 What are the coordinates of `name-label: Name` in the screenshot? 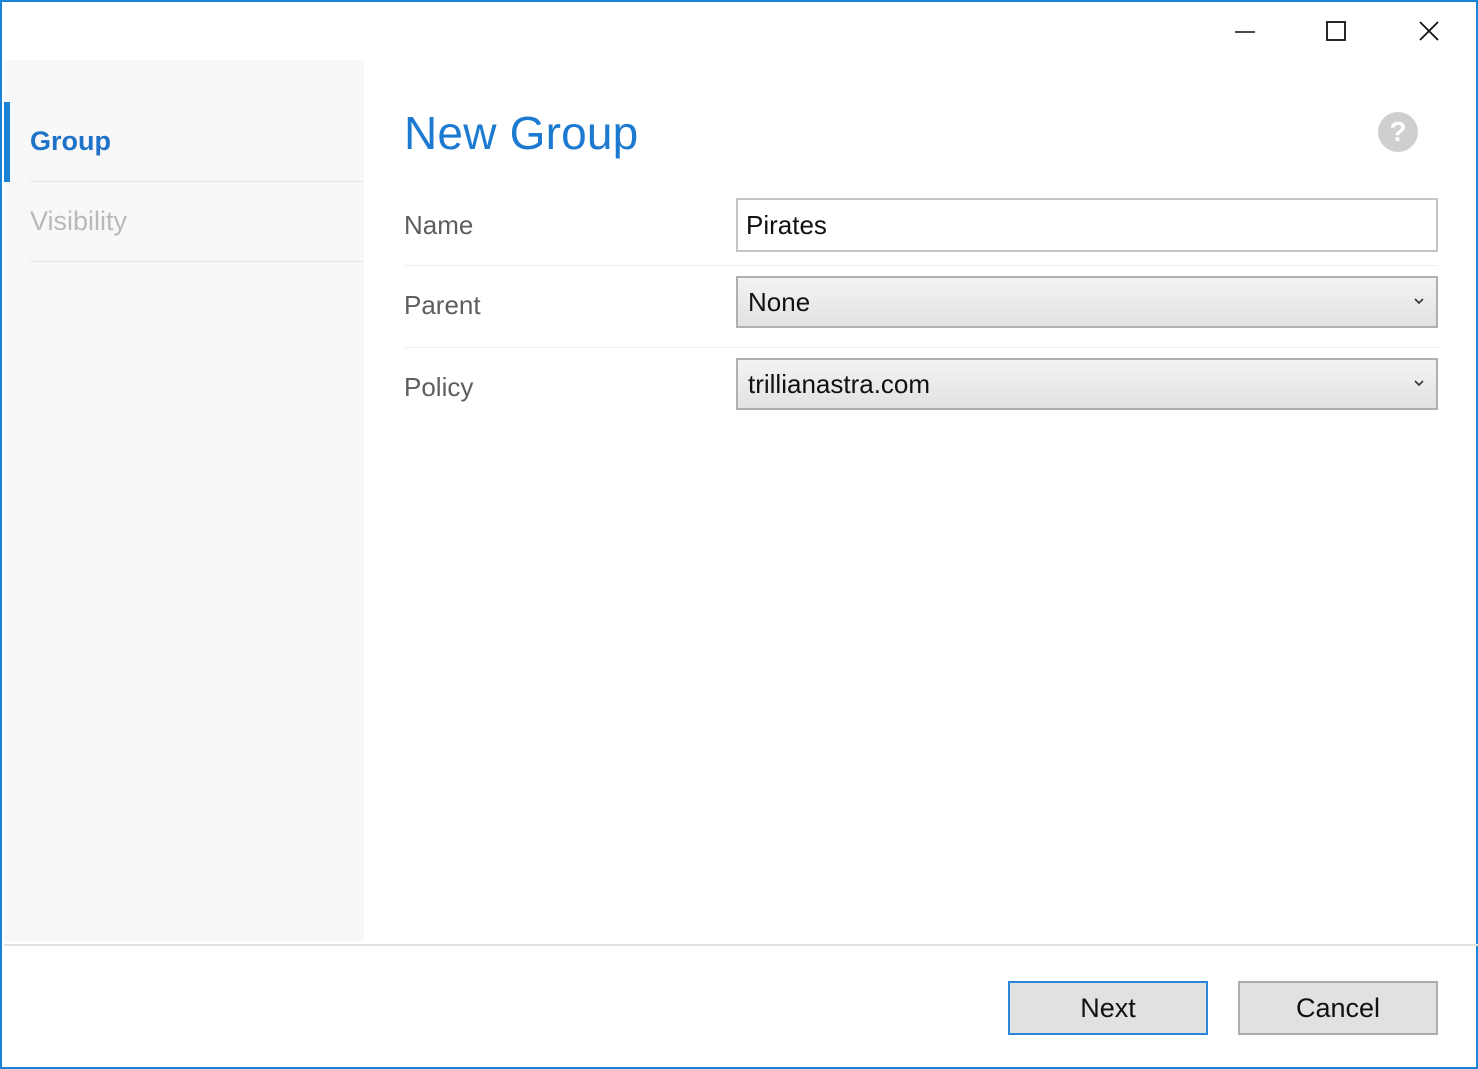 It's located at (438, 225).